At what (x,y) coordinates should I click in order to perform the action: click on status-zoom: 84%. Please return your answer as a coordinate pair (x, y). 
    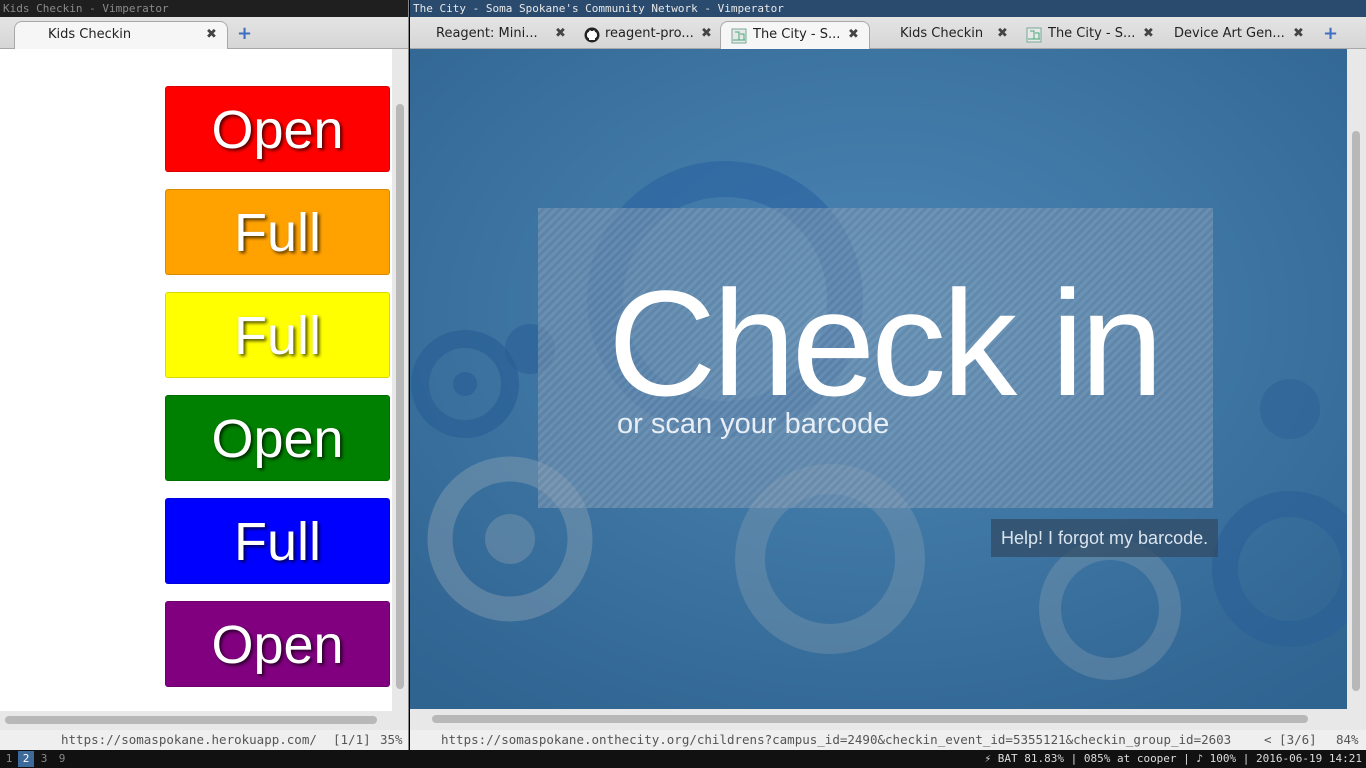
    Looking at the image, I should click on (1347, 739).